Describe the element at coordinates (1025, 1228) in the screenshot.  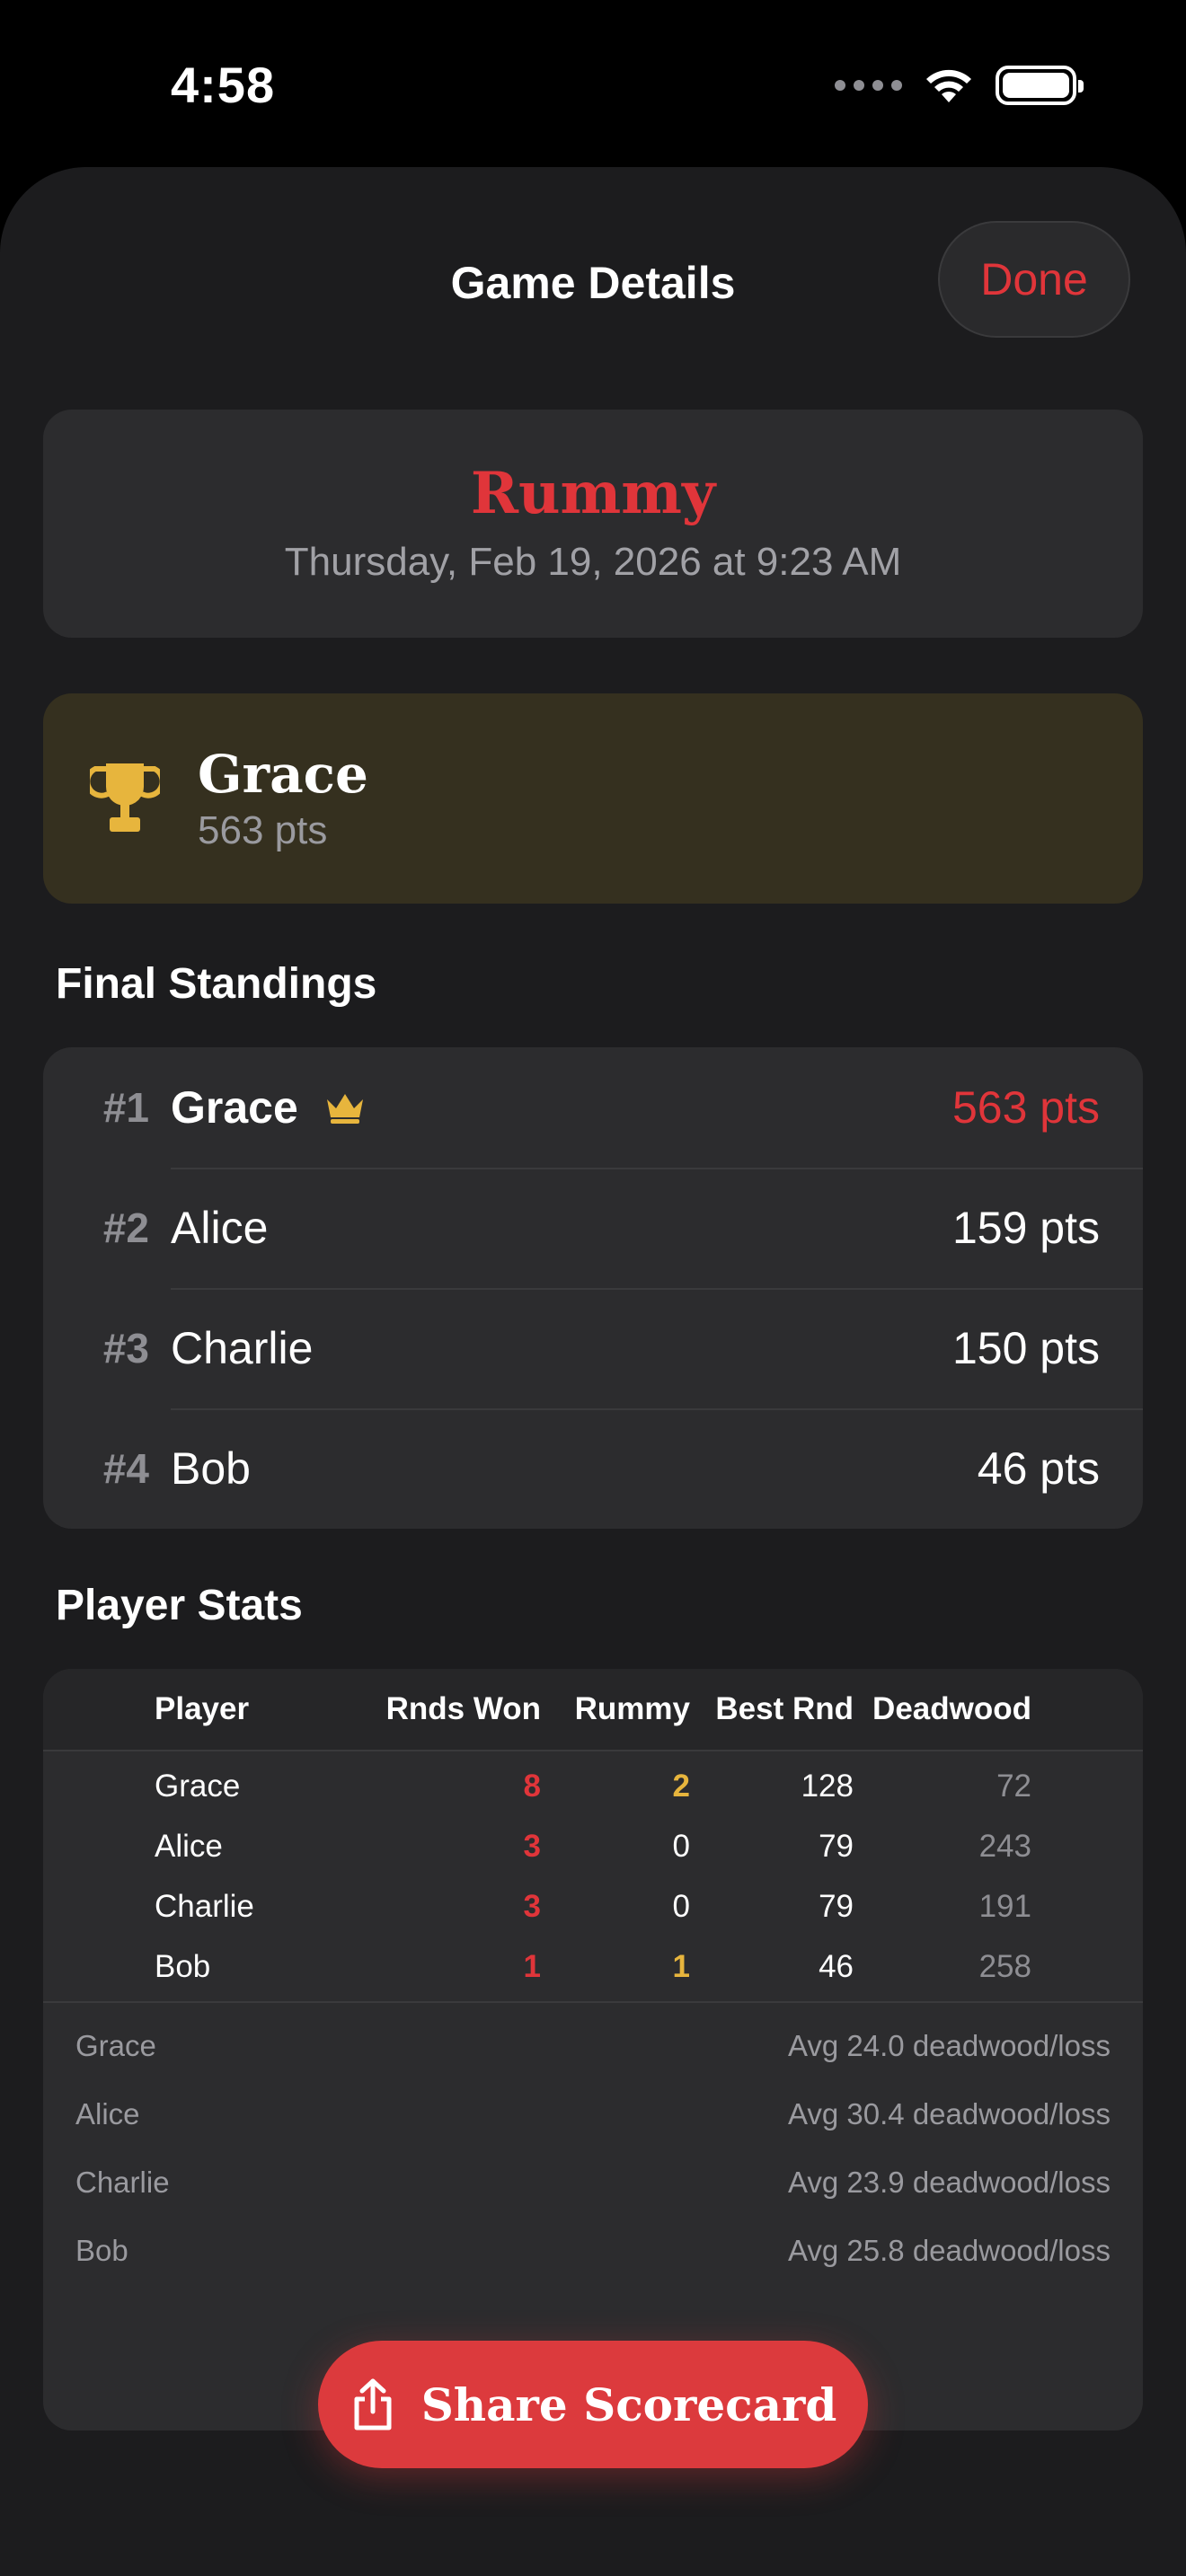
I see `standing-points: 159 pts` at that location.